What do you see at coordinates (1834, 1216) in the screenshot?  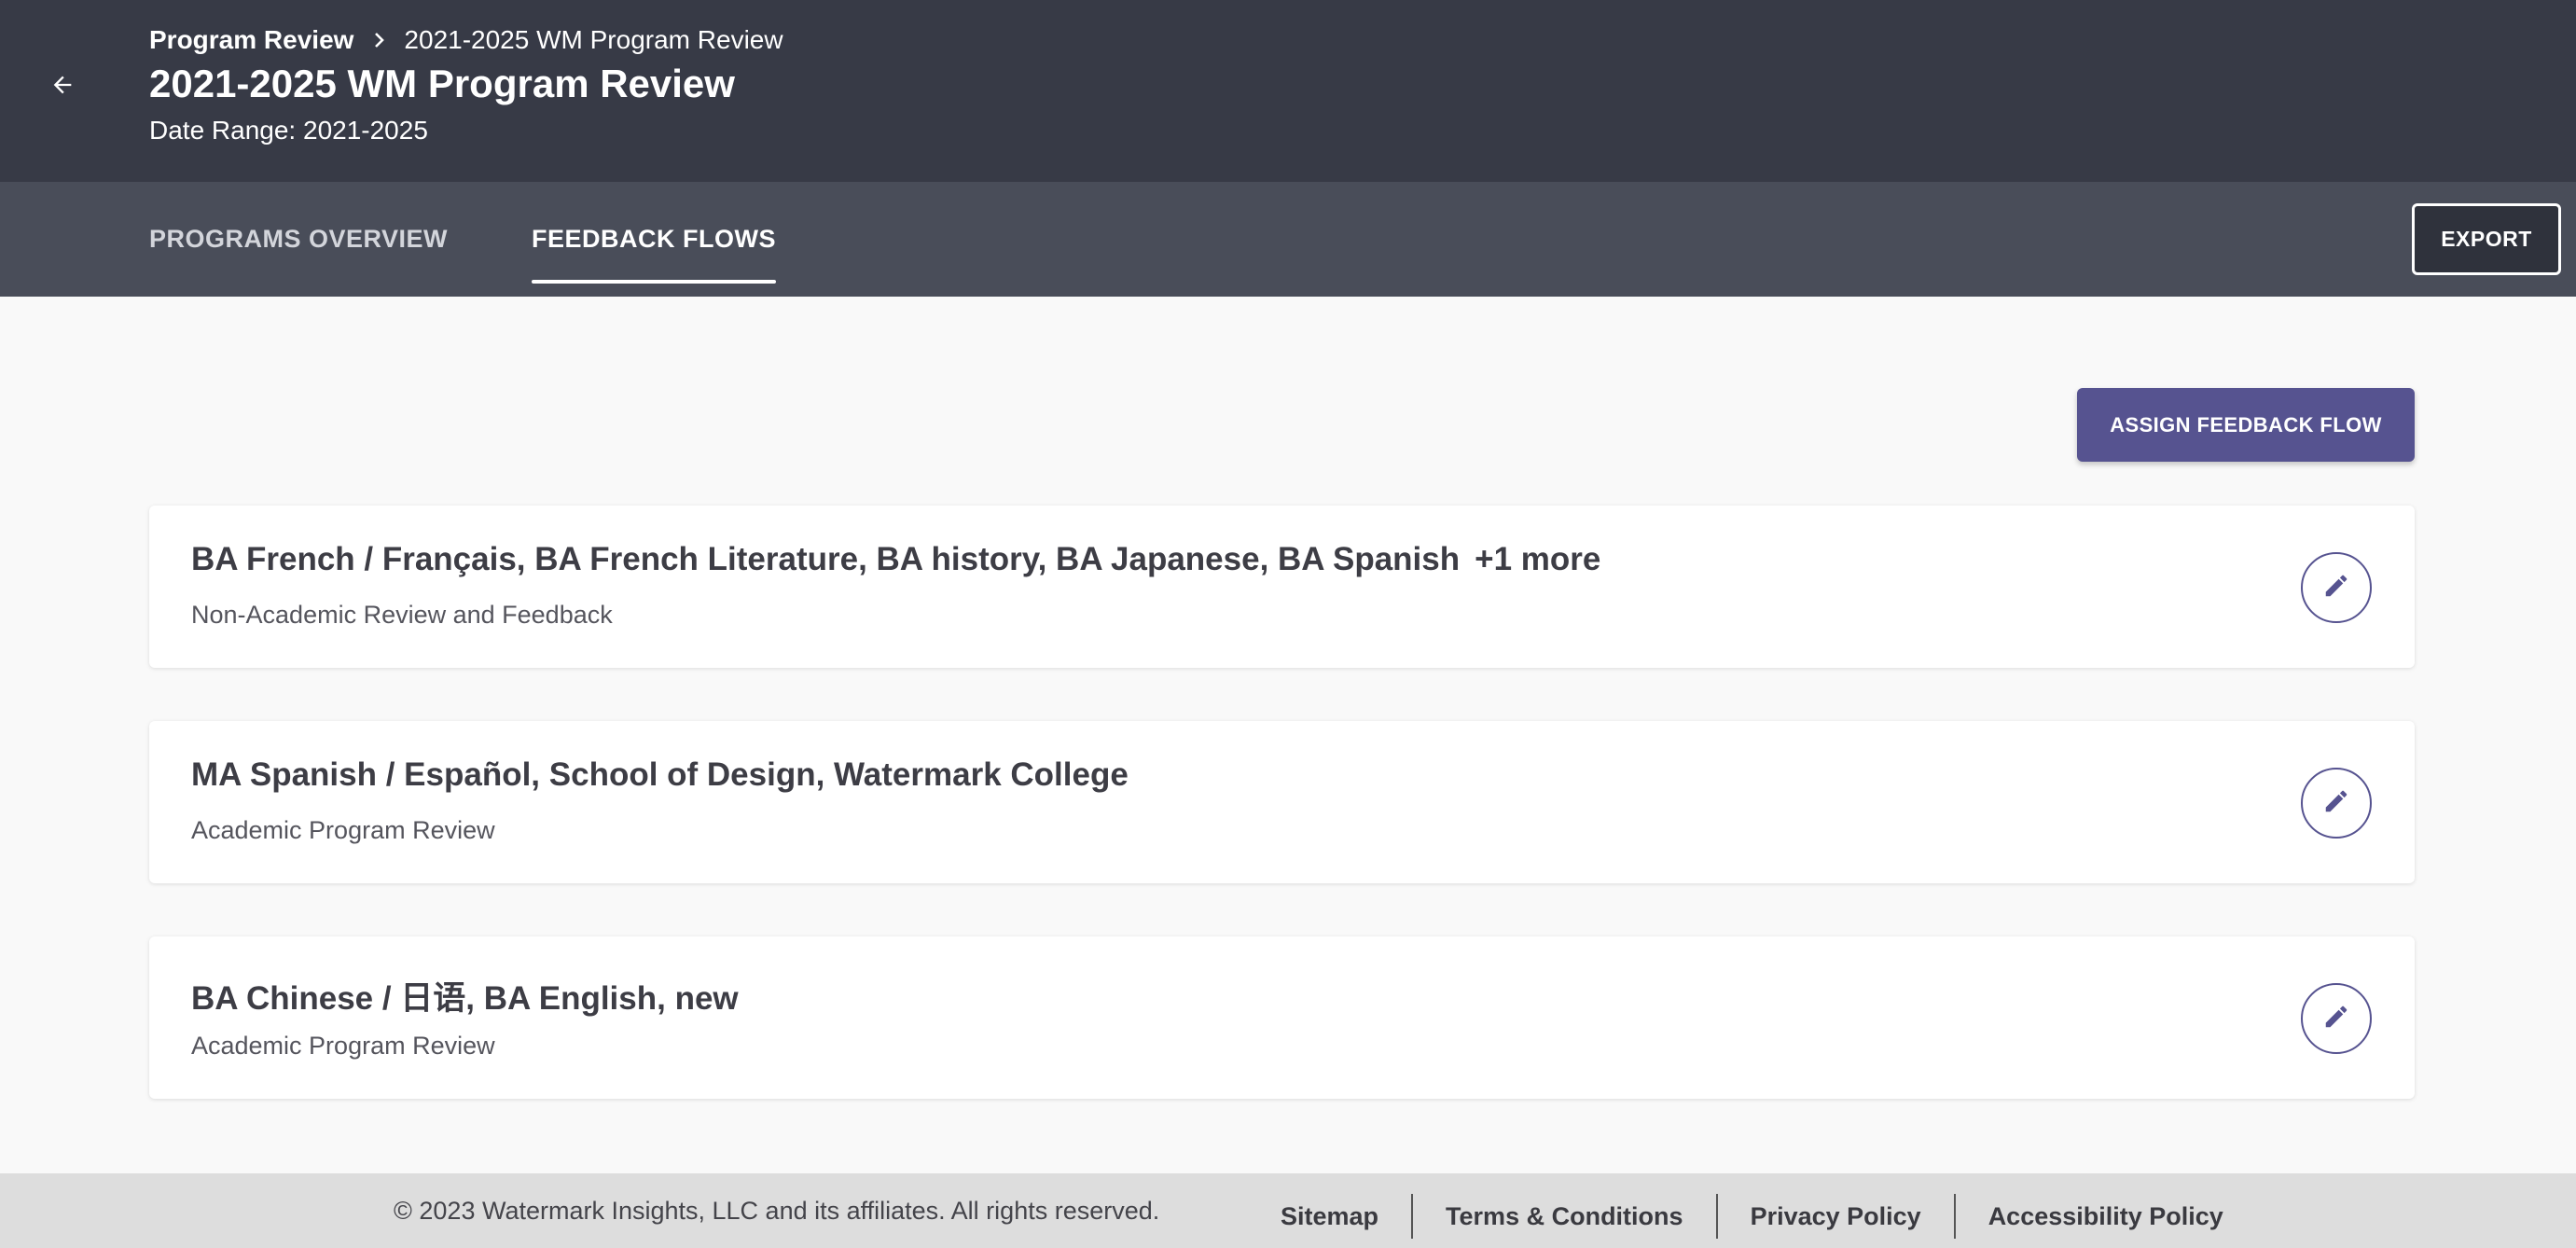 I see `footer-link-privacy: Privacy Policy` at bounding box center [1834, 1216].